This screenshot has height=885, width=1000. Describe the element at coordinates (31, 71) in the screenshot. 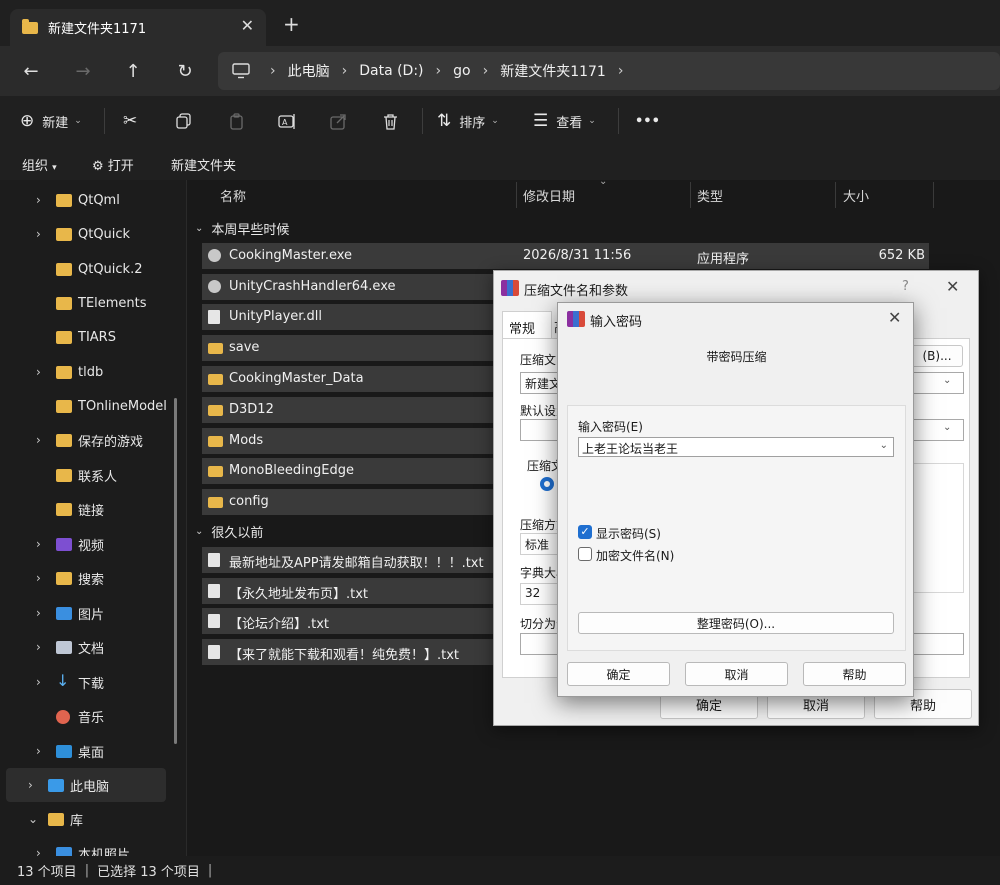

I see `back-button: ←` at that location.